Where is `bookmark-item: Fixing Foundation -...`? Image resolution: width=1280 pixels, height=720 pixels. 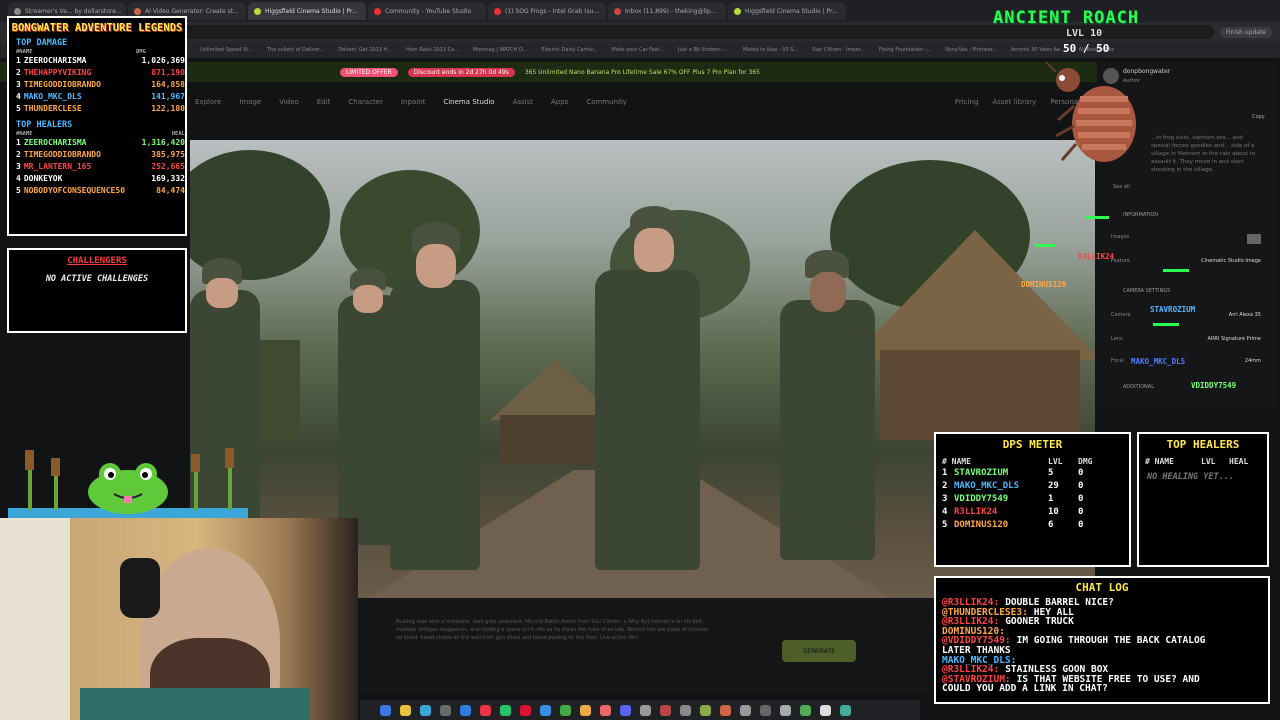 bookmark-item: Fixing Foundation -... is located at coordinates (905, 50).